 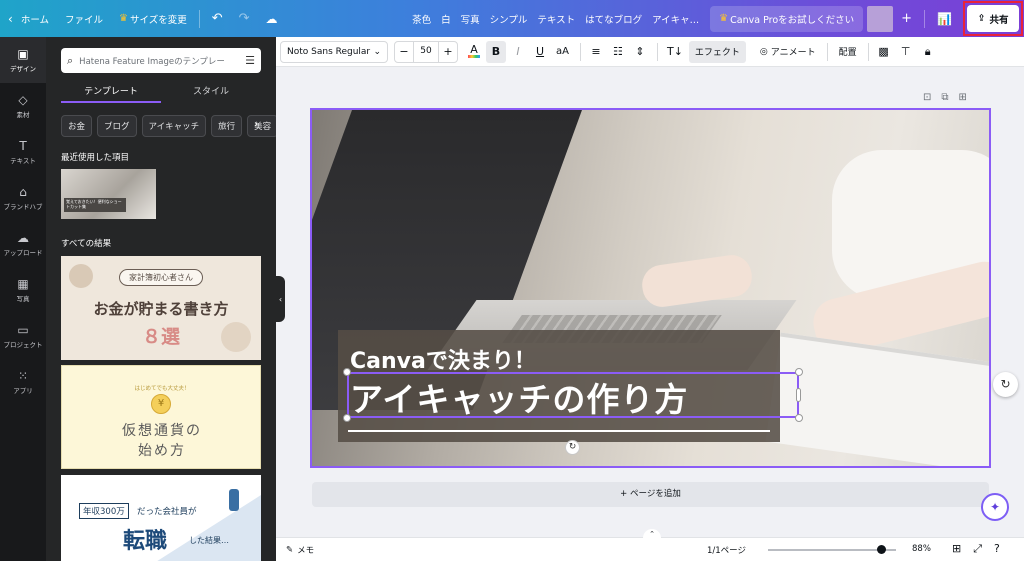 What do you see at coordinates (787, 18) in the screenshot?
I see `try-pro-button: ♛ Canva Proをお試しください` at bounding box center [787, 18].